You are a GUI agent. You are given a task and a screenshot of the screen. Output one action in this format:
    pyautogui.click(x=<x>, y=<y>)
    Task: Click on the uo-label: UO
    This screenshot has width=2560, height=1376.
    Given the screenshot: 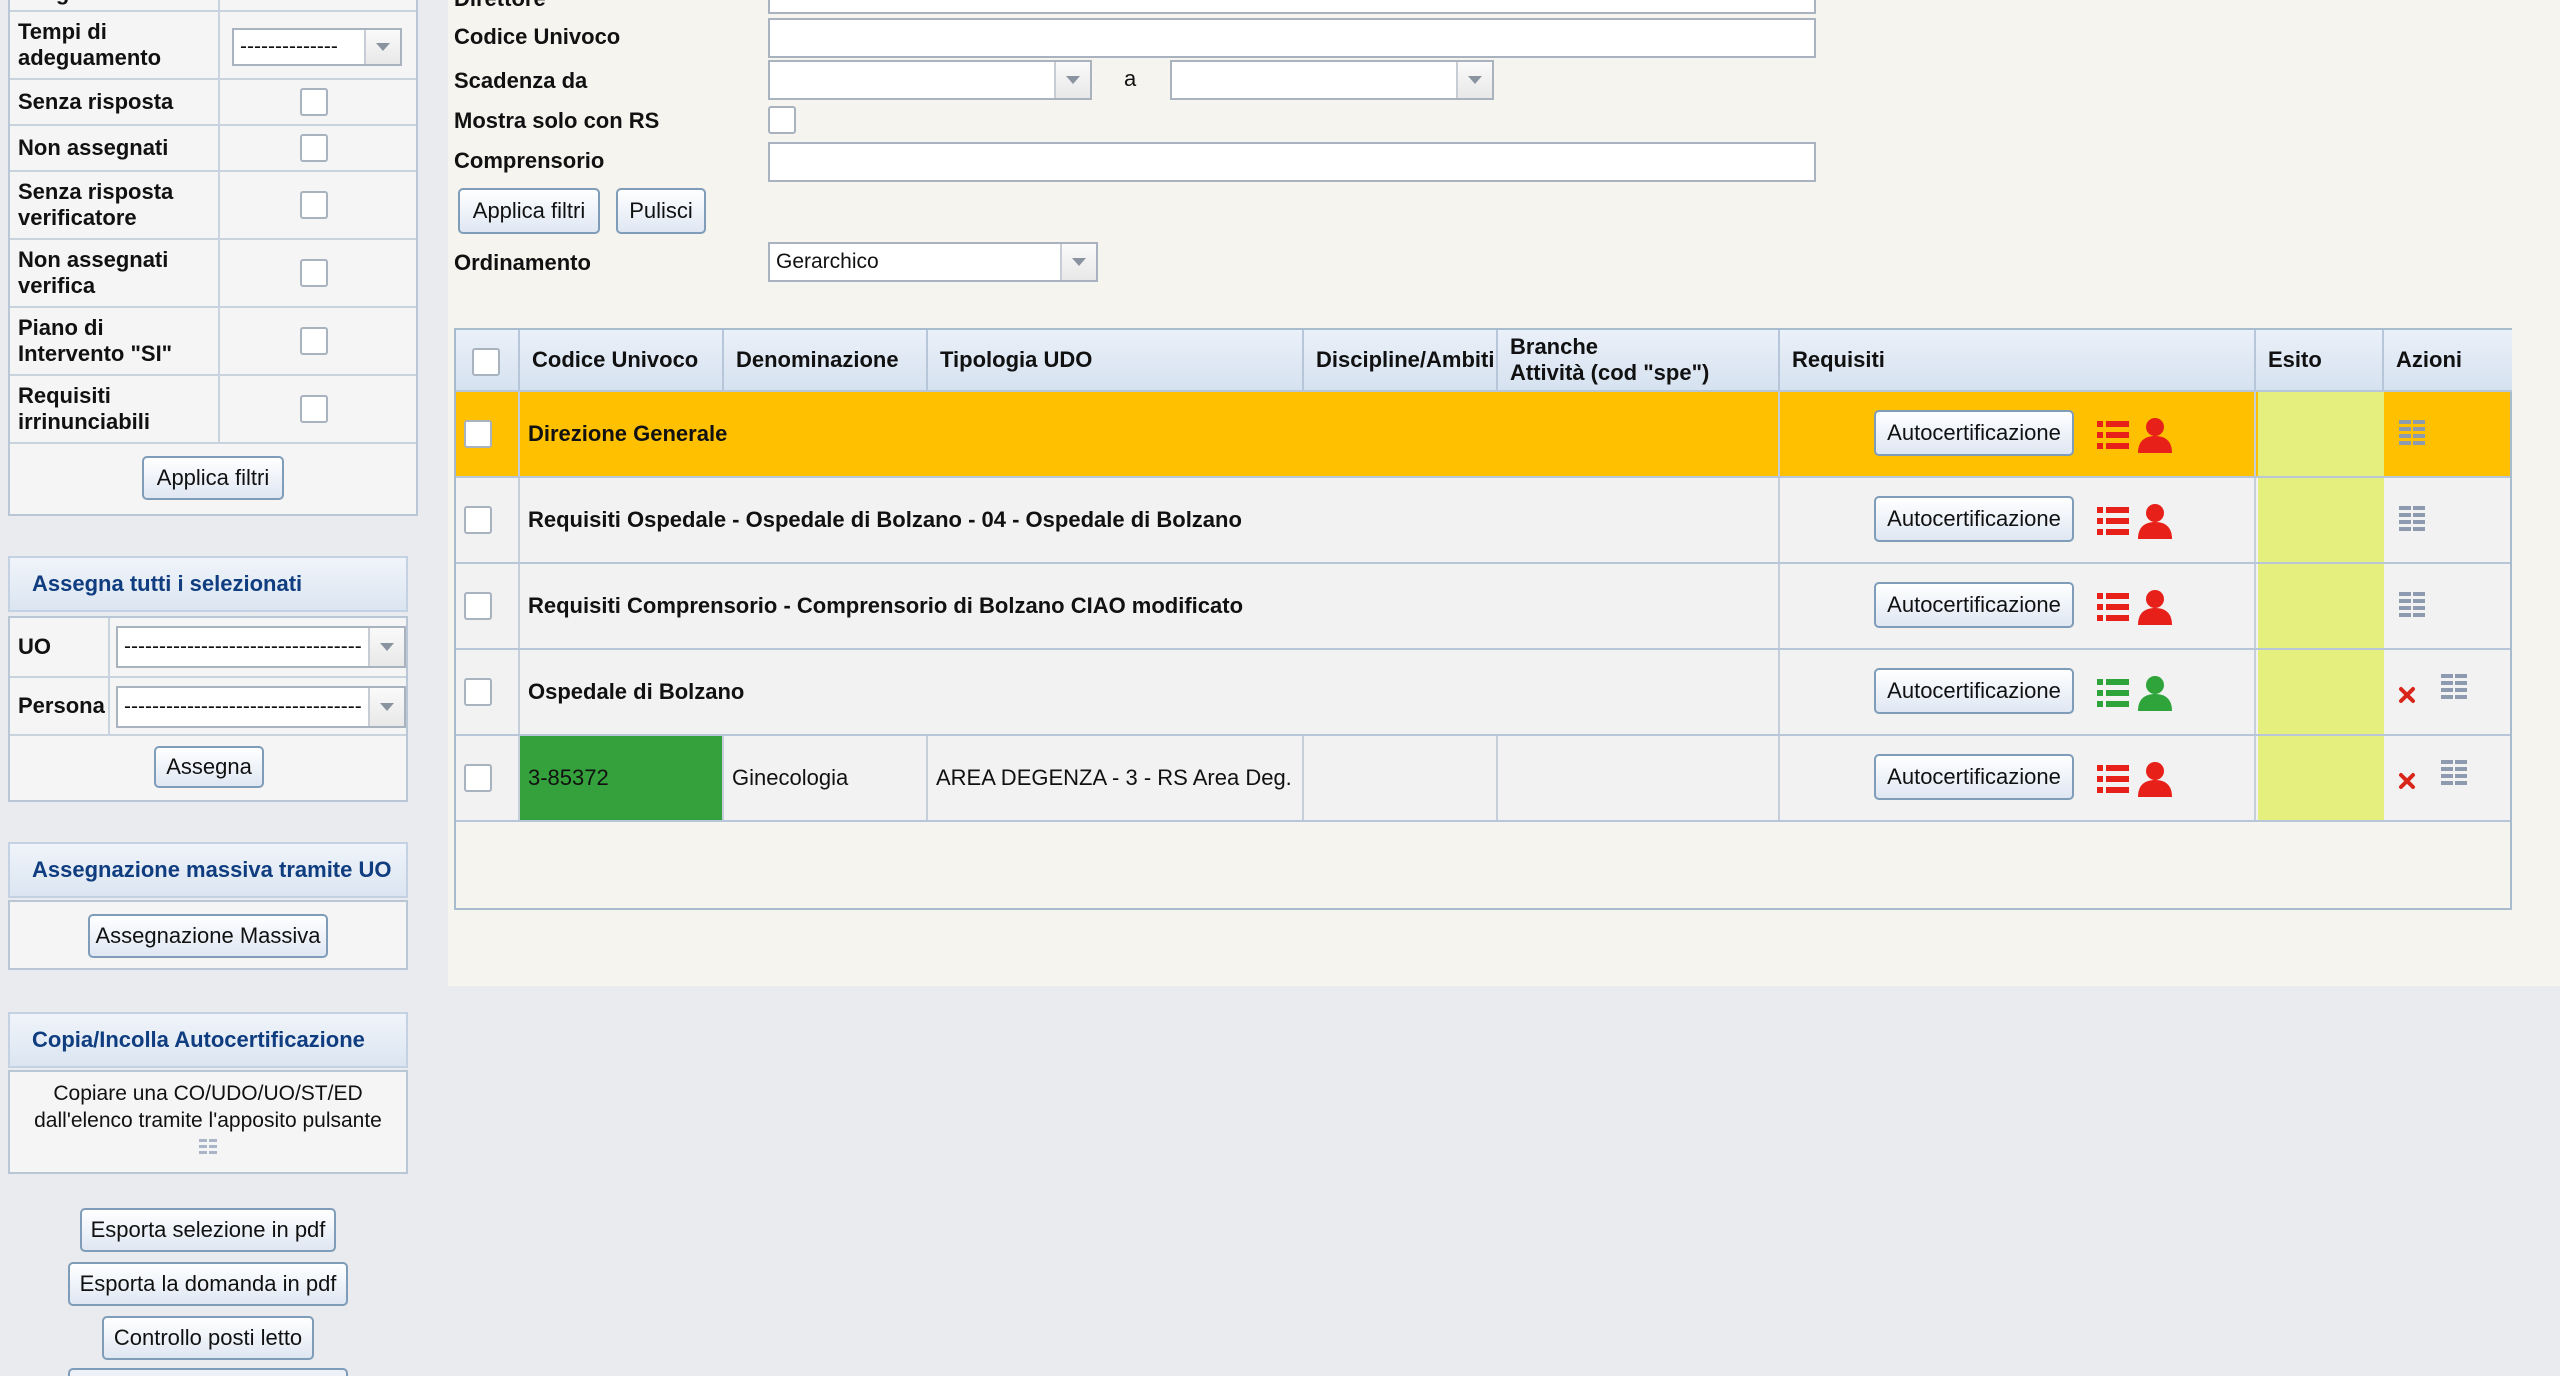 What is the action you would take?
    pyautogui.click(x=60, y=648)
    